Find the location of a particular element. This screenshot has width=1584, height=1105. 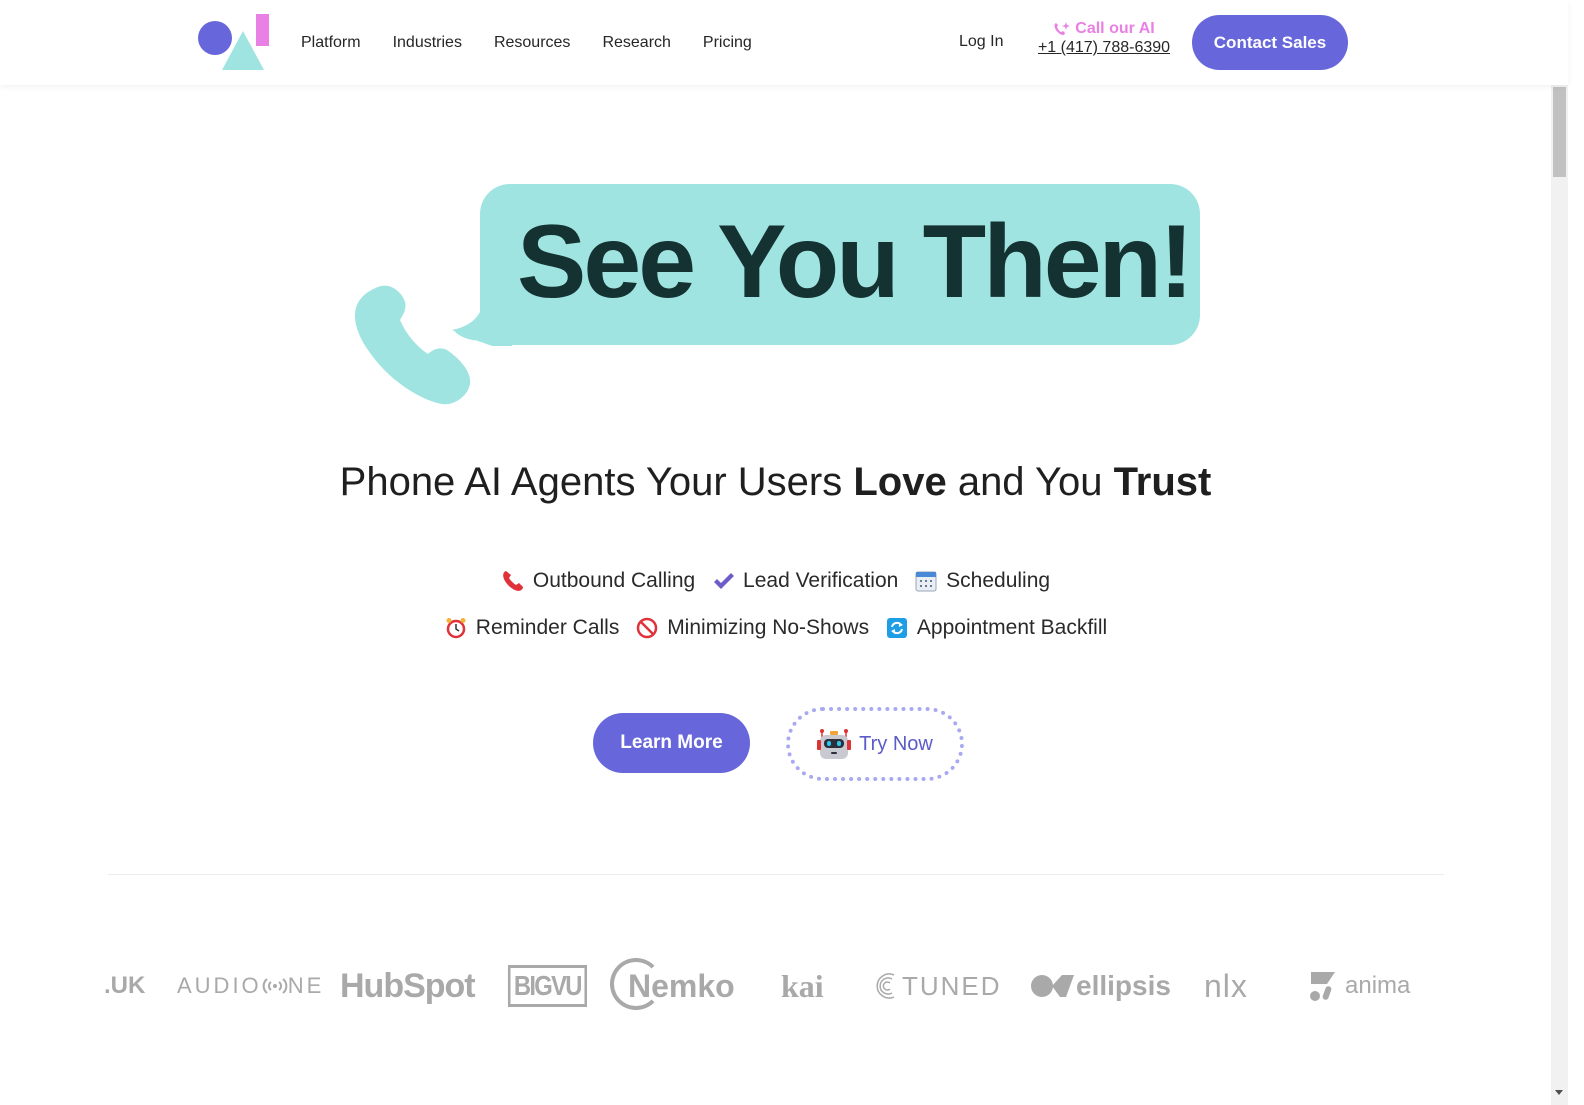

feature-label: Appointment Backfill is located at coordinates (1012, 627).